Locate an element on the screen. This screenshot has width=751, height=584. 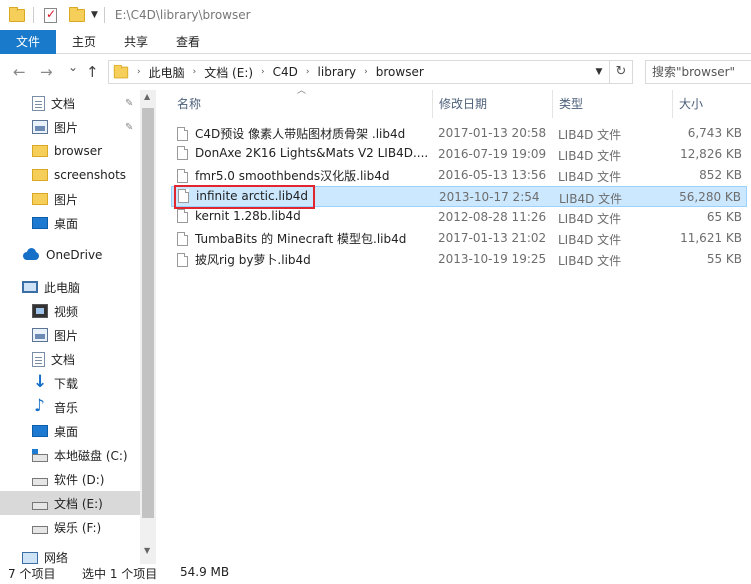
sidebar-item-label: 文档 is located at coordinates (63, 103).